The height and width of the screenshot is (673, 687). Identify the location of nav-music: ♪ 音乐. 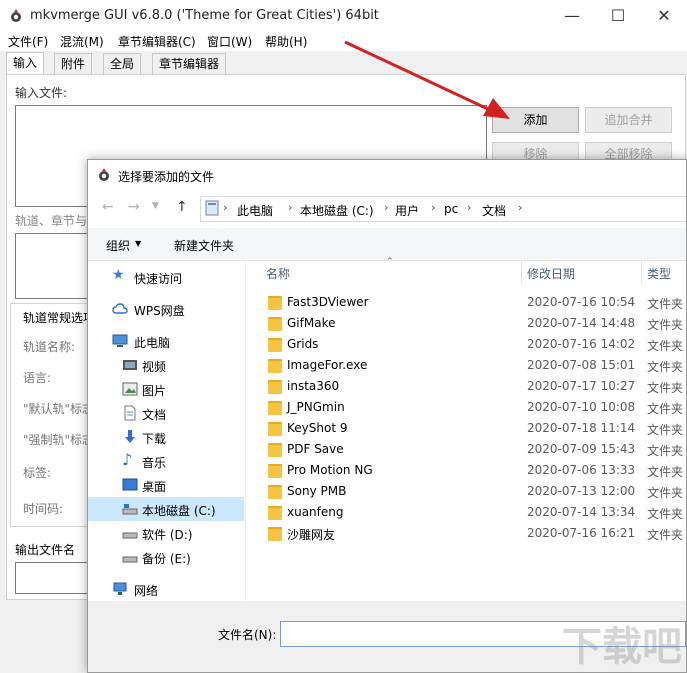
(166, 461).